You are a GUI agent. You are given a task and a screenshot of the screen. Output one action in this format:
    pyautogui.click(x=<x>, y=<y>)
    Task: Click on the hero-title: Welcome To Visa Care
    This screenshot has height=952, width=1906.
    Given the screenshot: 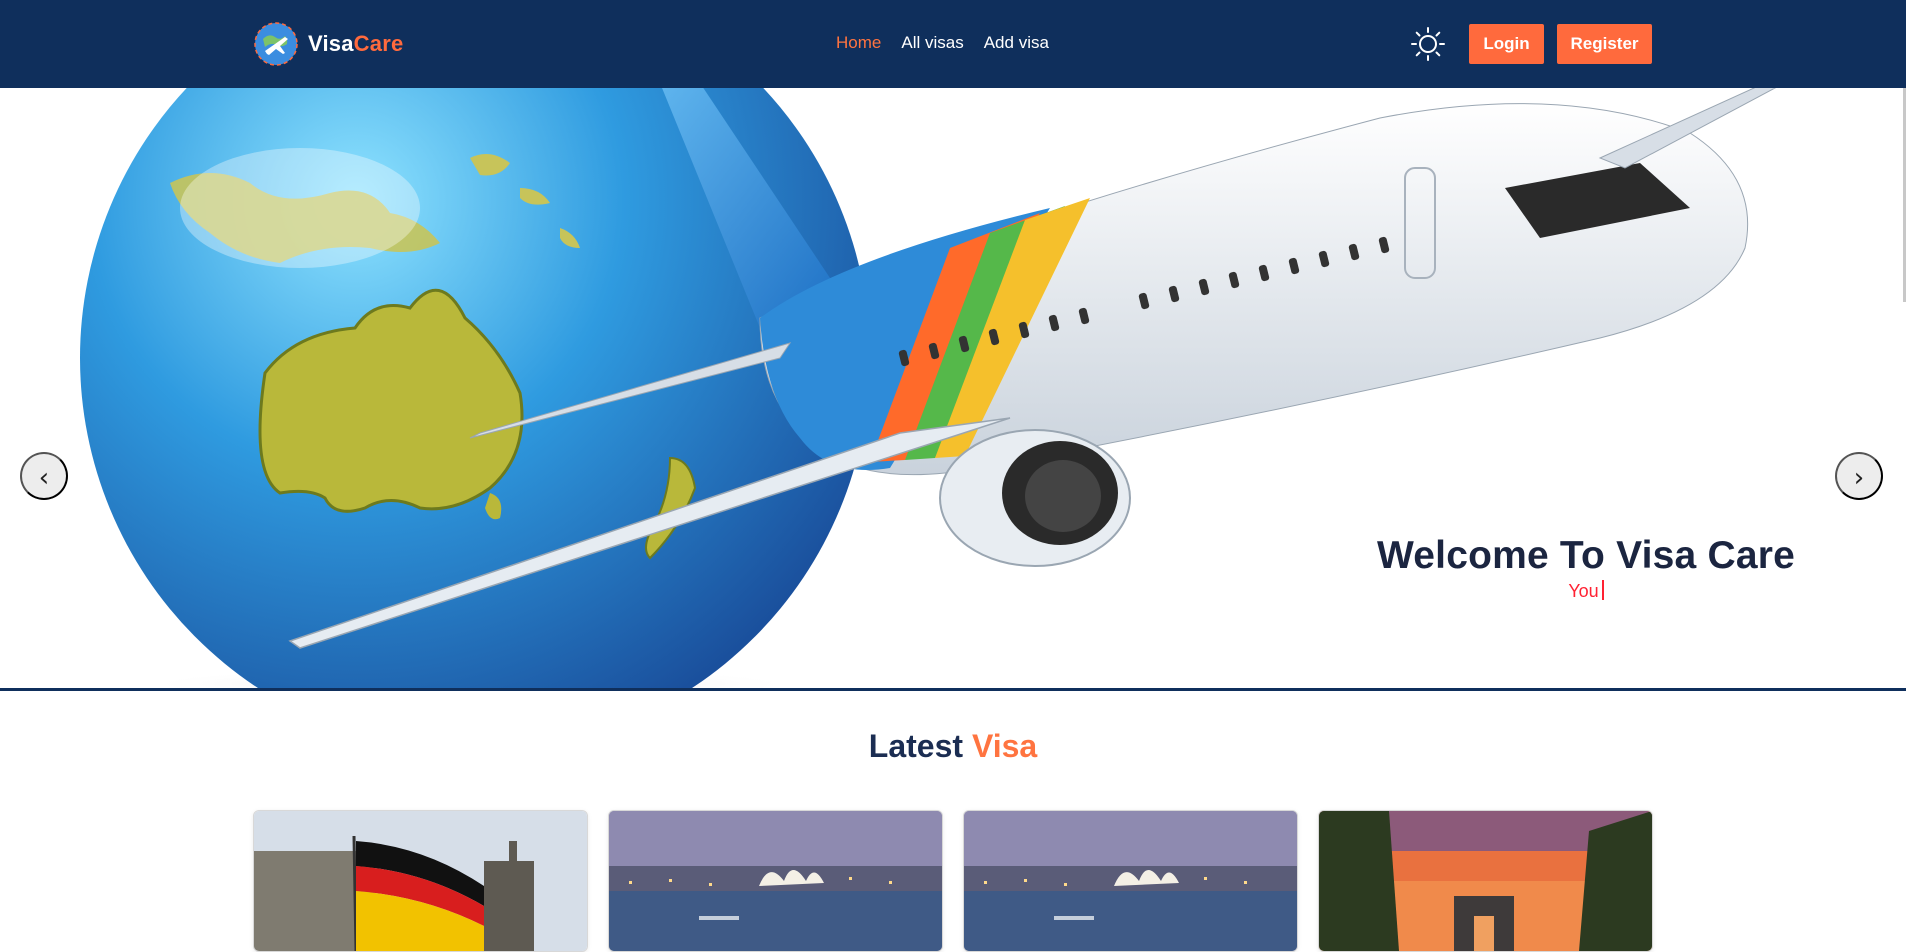 What is the action you would take?
    pyautogui.click(x=1585, y=555)
    